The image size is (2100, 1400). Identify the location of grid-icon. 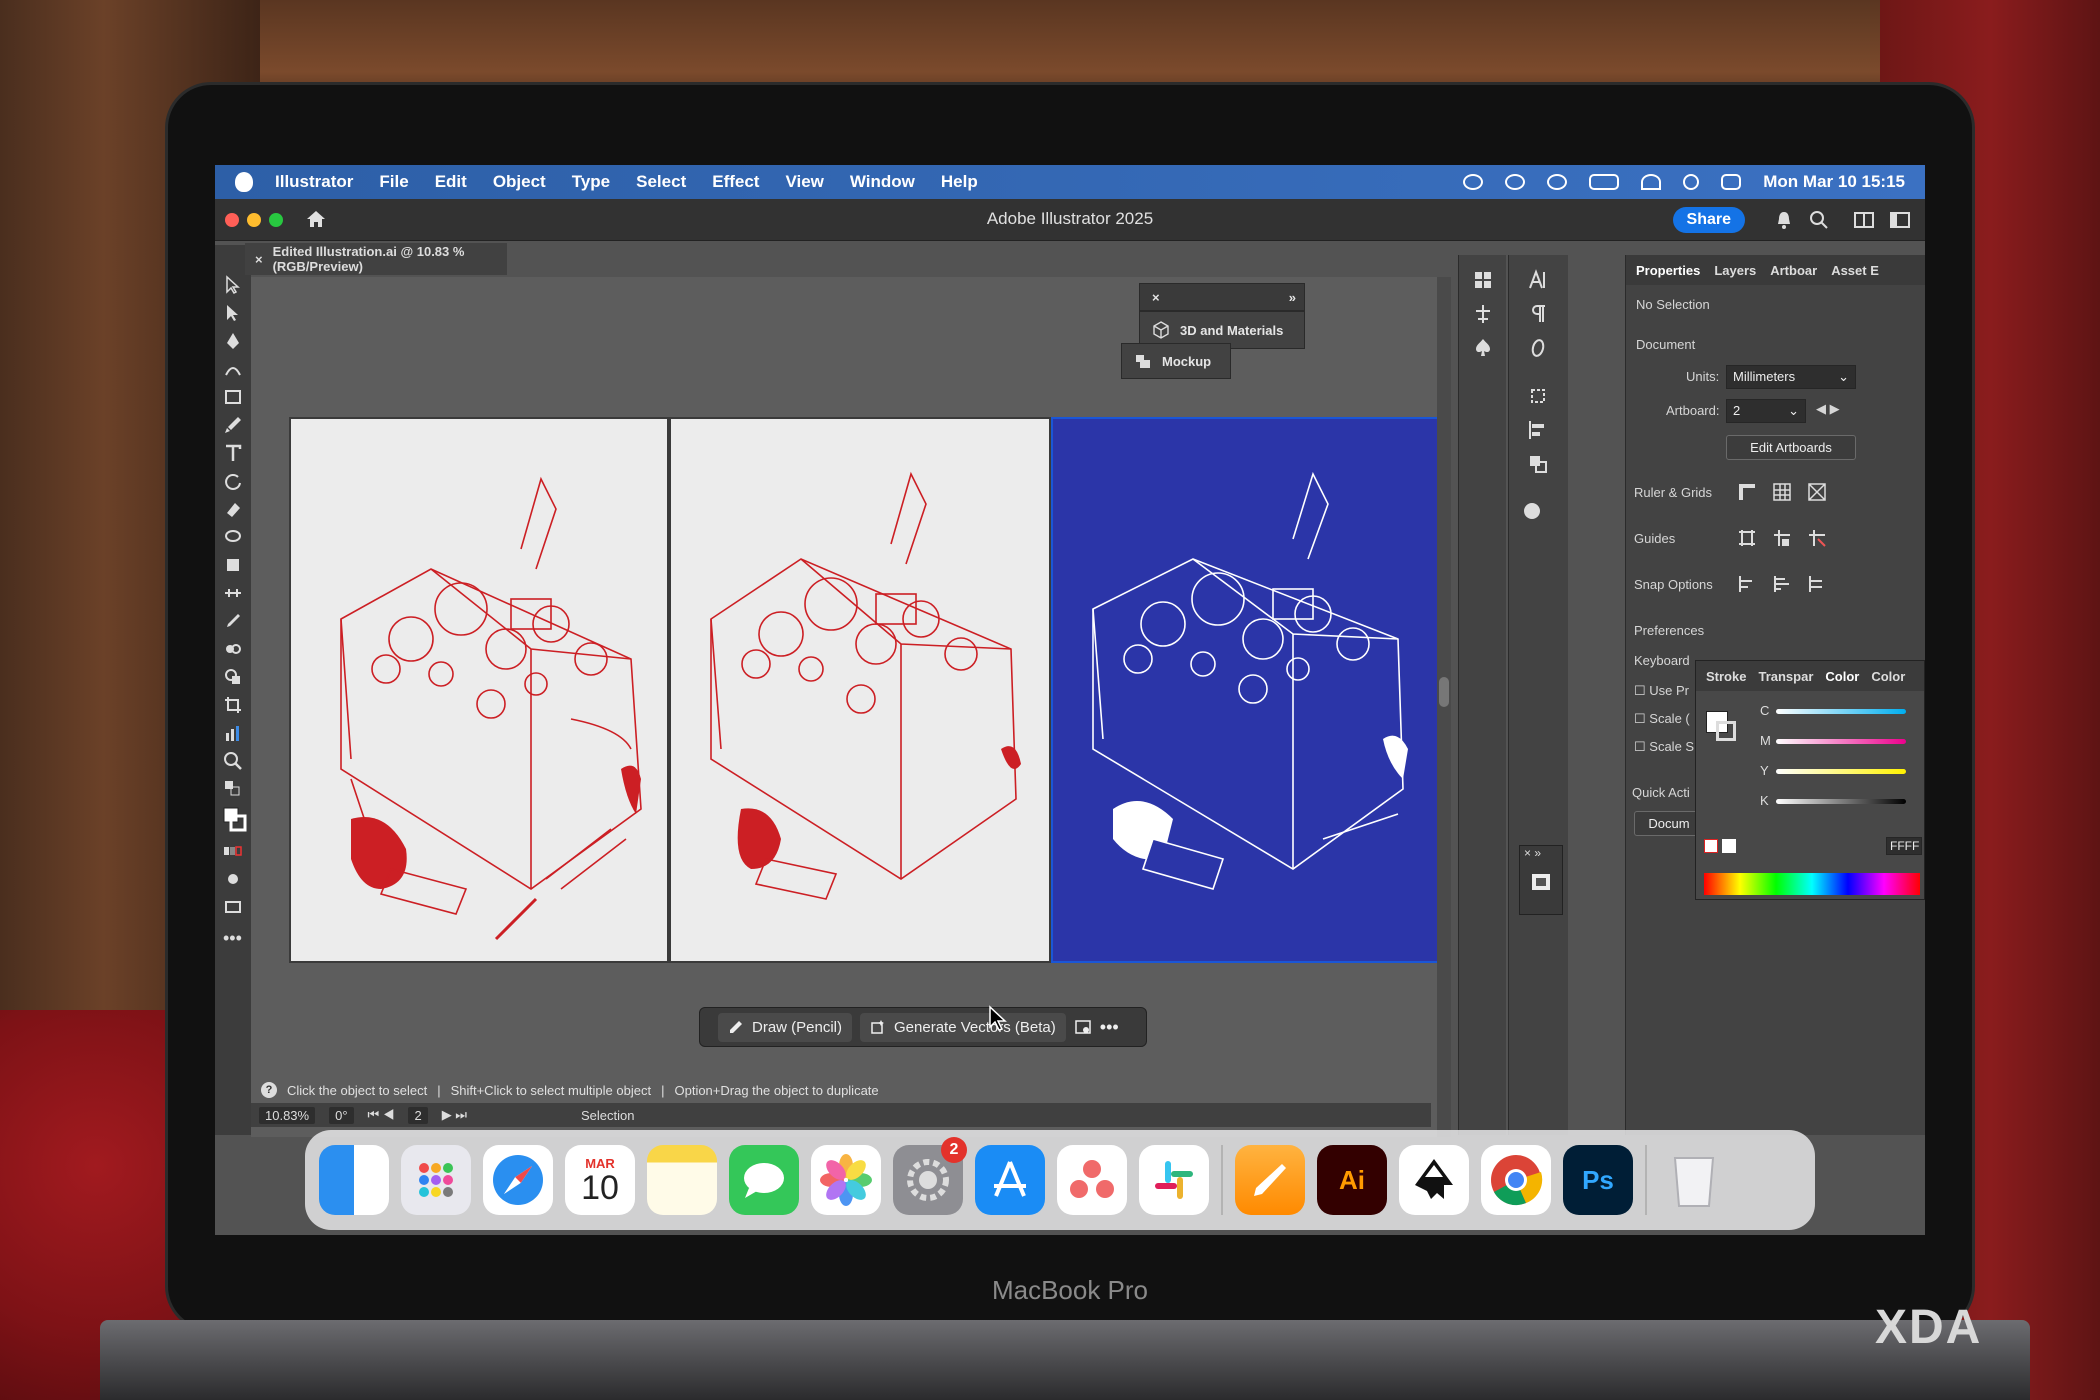
(1782, 492).